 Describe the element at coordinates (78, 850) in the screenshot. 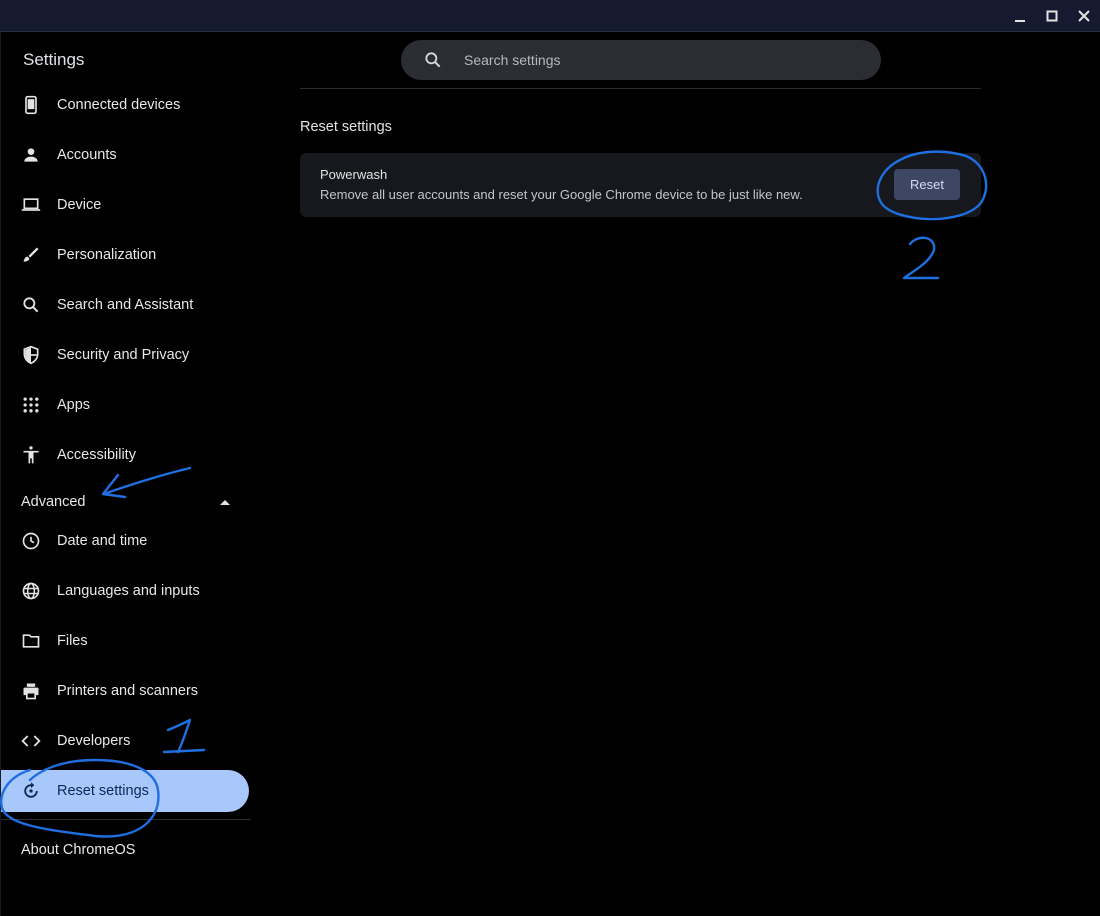

I see `sidebar-item-about-chromeos: About ChromeOS` at that location.